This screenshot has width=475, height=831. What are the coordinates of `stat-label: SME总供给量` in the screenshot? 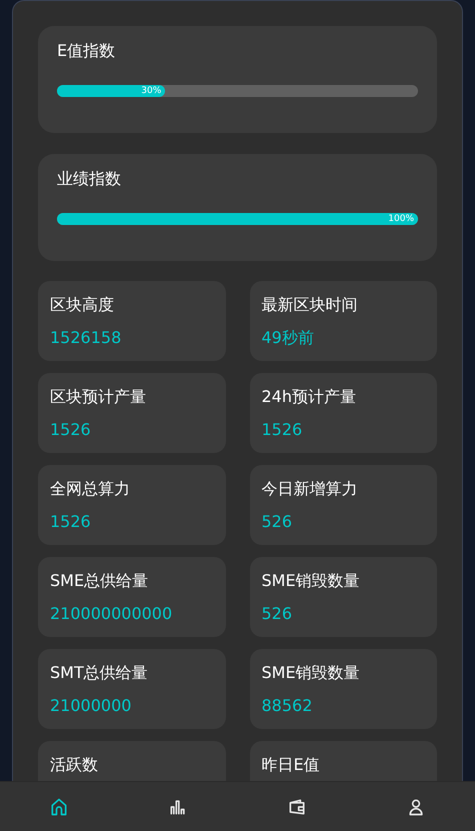 It's located at (100, 581).